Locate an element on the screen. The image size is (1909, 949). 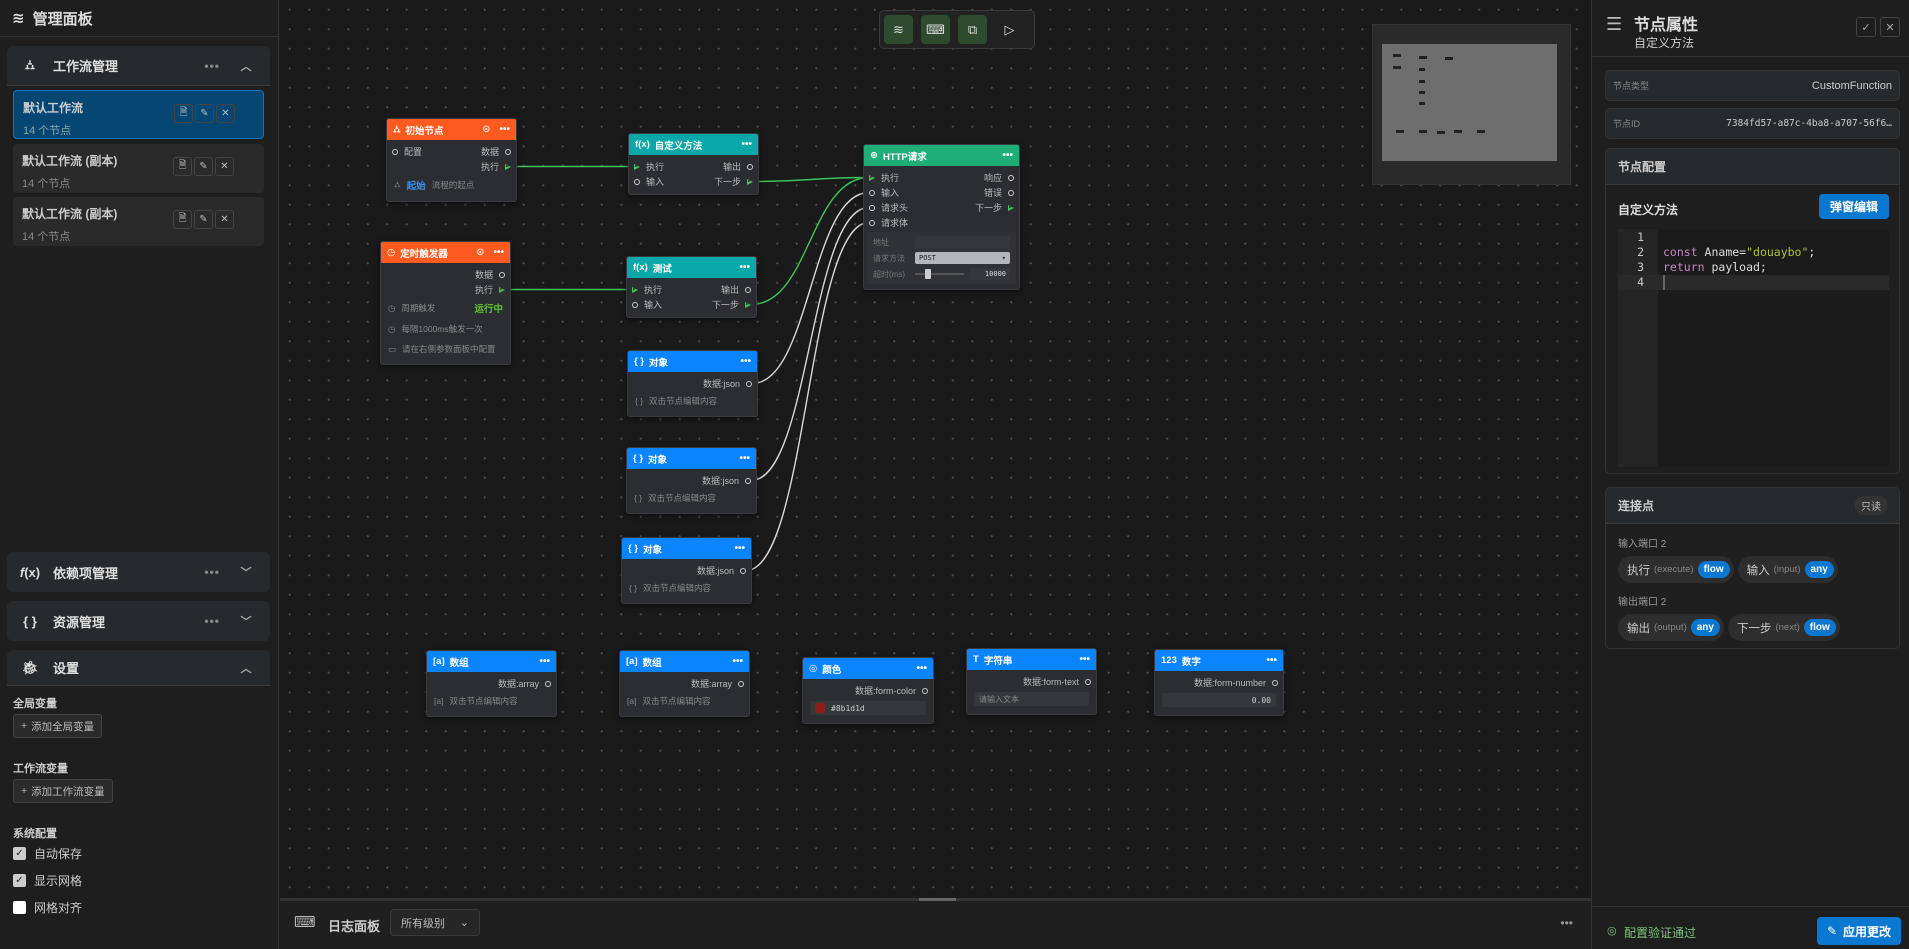
edge-obj1-http is located at coordinates (810, 288).